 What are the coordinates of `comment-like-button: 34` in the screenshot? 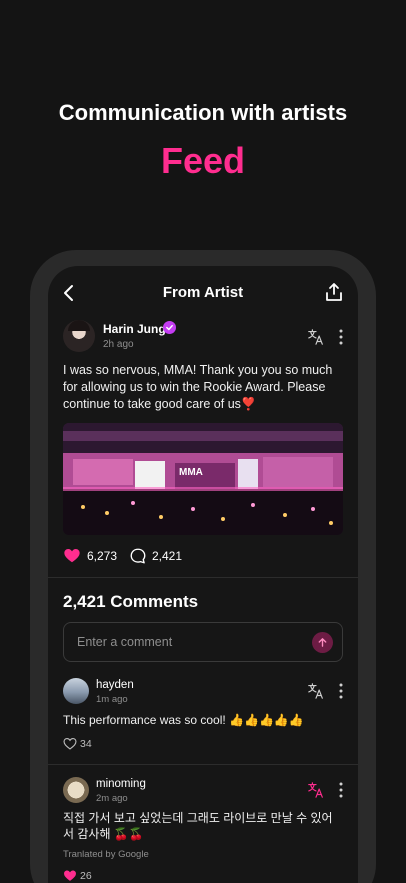 It's located at (93, 744).